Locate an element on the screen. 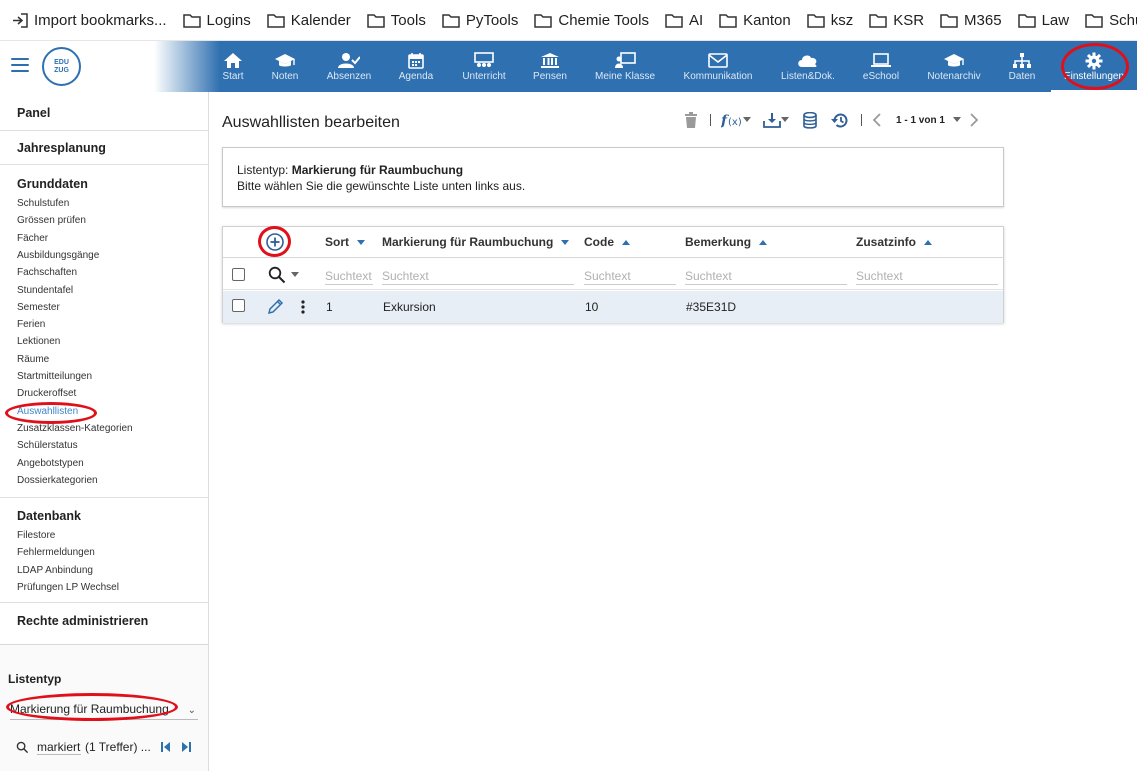 This screenshot has width=1137, height=771. sidebar-item-gr-ssen-pr-fen: Grössen prüfen is located at coordinates (51, 220).